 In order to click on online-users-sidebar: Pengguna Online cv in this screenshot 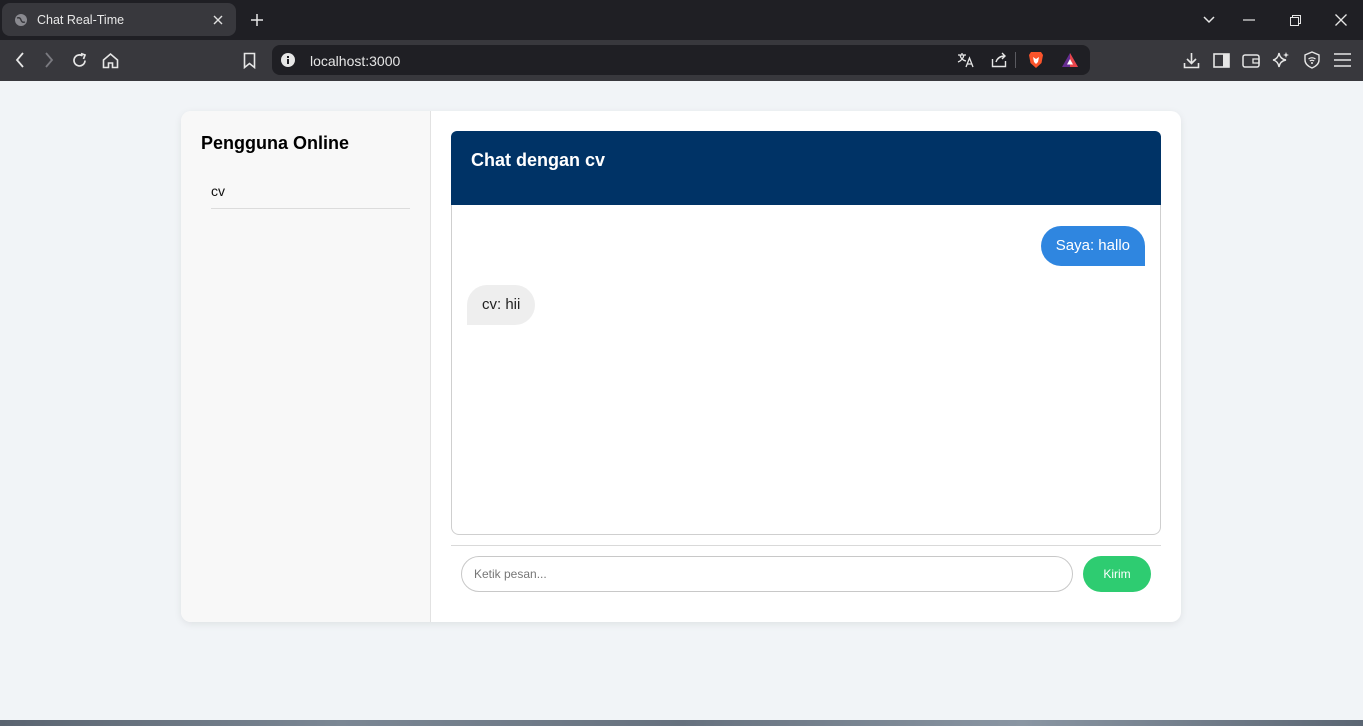, I will do `click(306, 366)`.